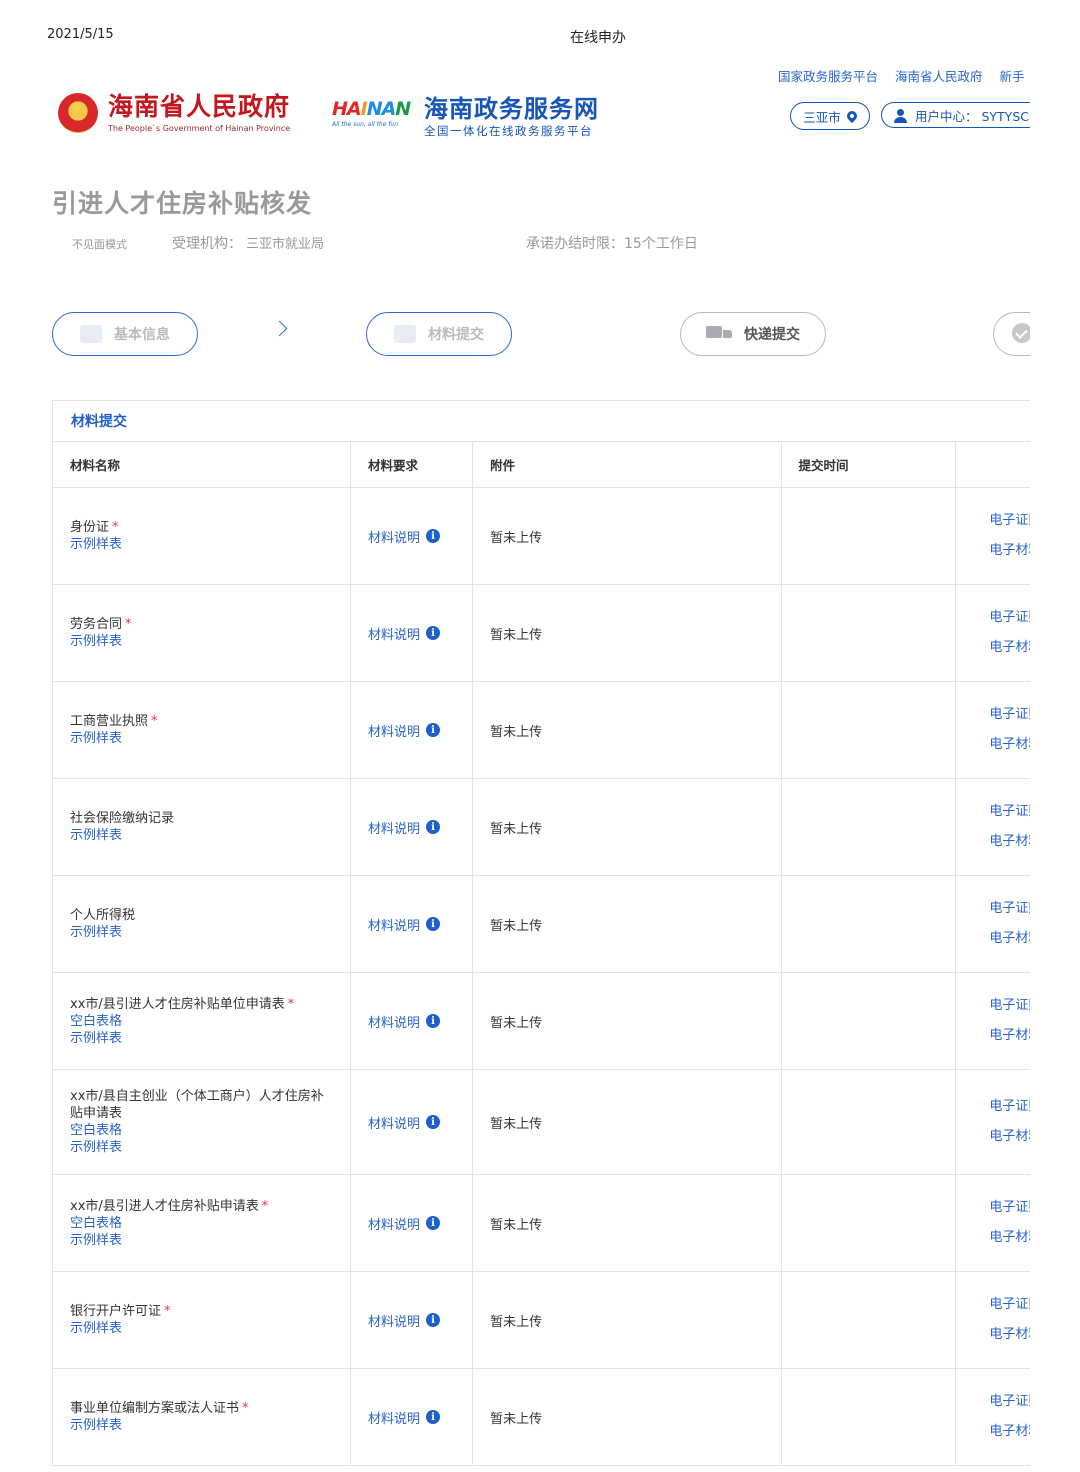 This screenshot has width=1080, height=1472. I want to click on user-center-label: 用户中心： SYTYSC, so click(972, 116).